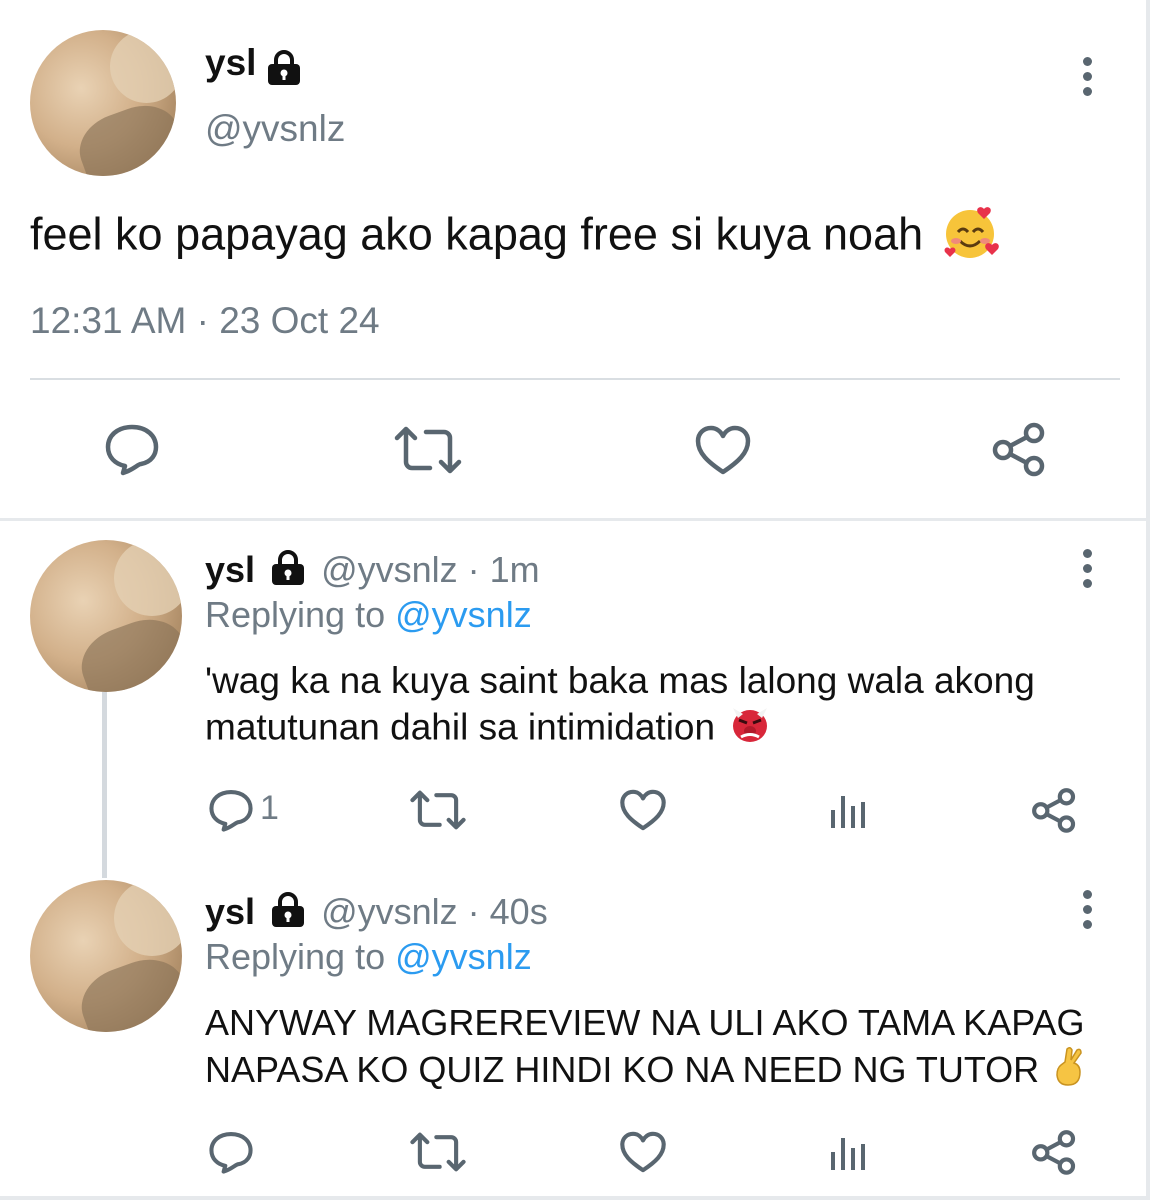  What do you see at coordinates (1148, 600) in the screenshot?
I see `right-edge-border` at bounding box center [1148, 600].